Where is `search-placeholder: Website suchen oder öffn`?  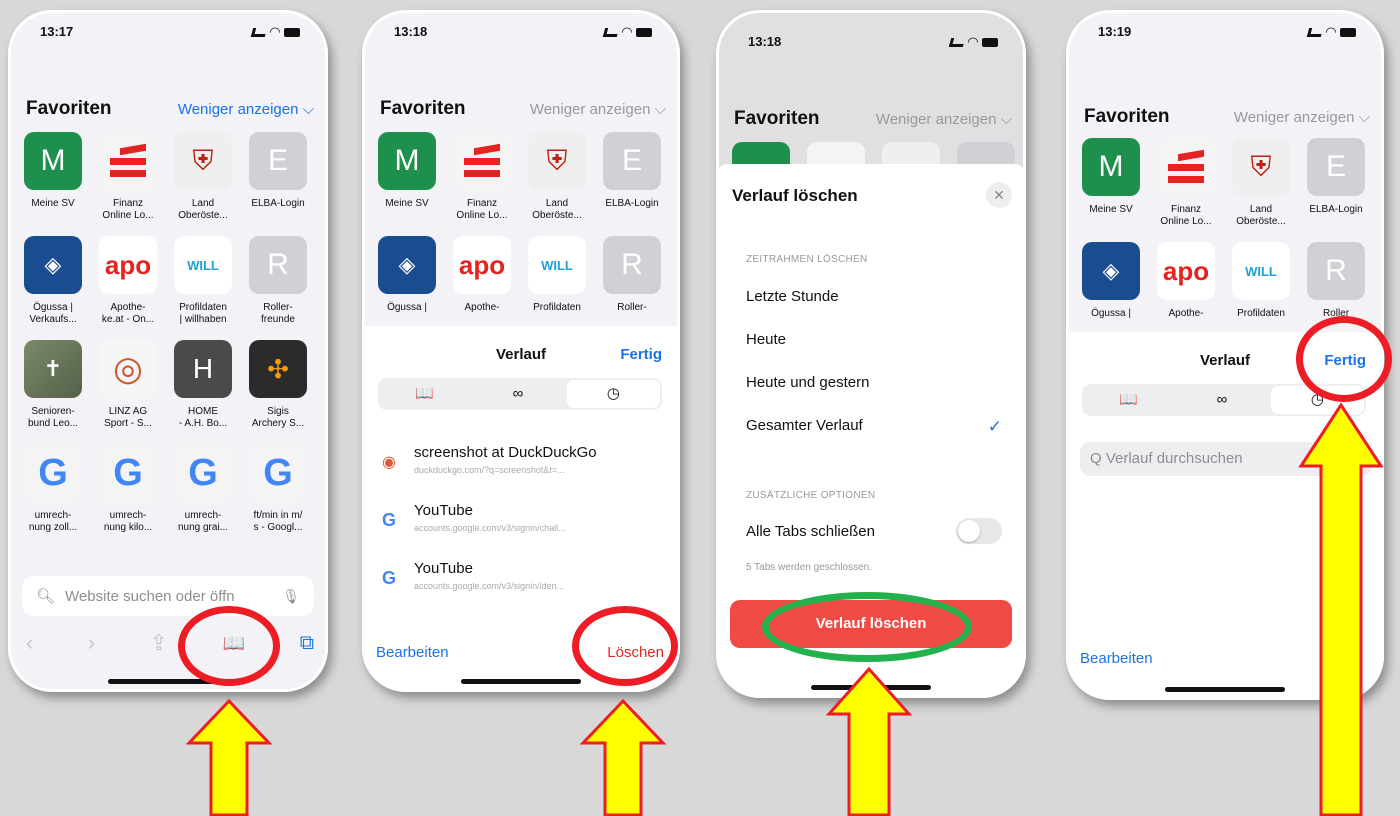
search-placeholder: Website suchen oder öffn is located at coordinates (150, 596).